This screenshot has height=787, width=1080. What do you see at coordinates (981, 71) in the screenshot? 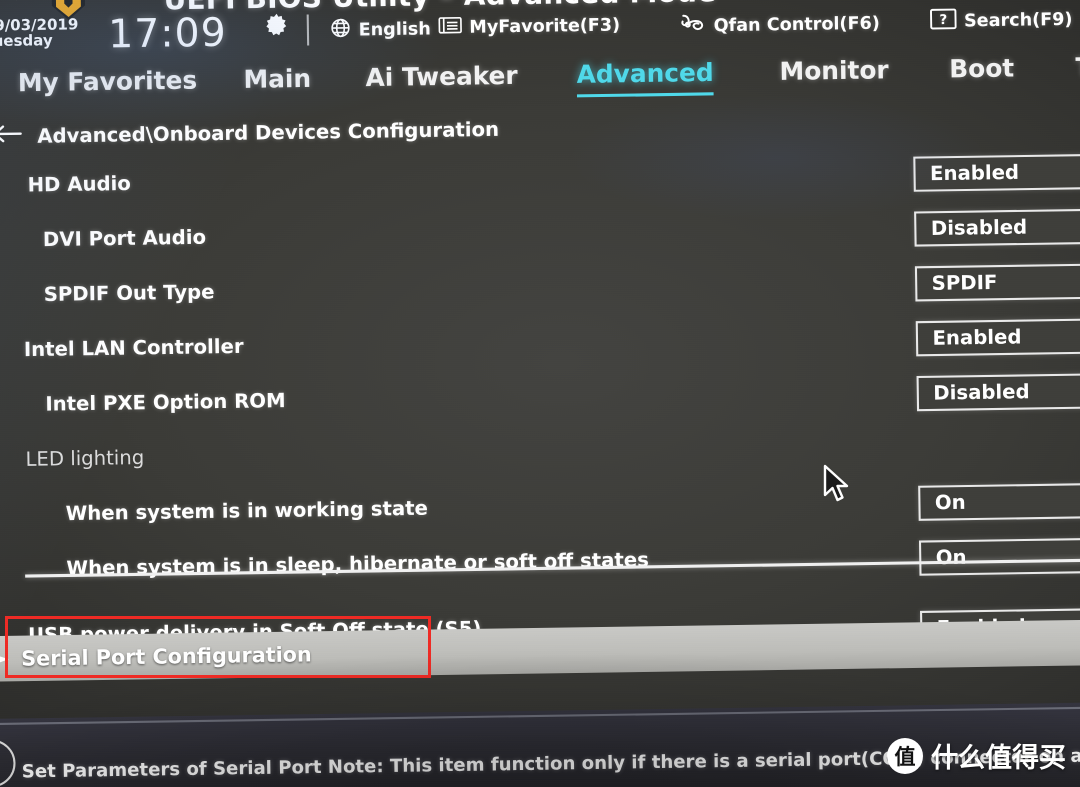
I see `tab-boot: Boot` at bounding box center [981, 71].